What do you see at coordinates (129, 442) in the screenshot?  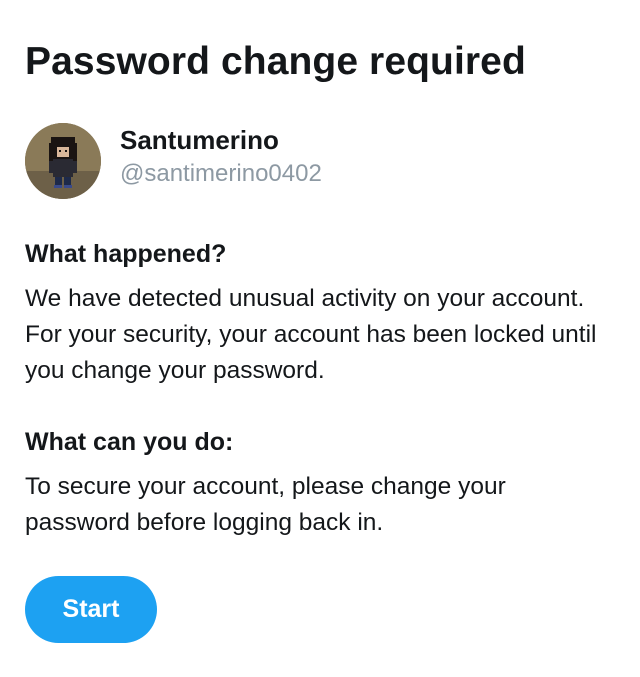 I see `what-can-you-do-heading: What can you do:` at bounding box center [129, 442].